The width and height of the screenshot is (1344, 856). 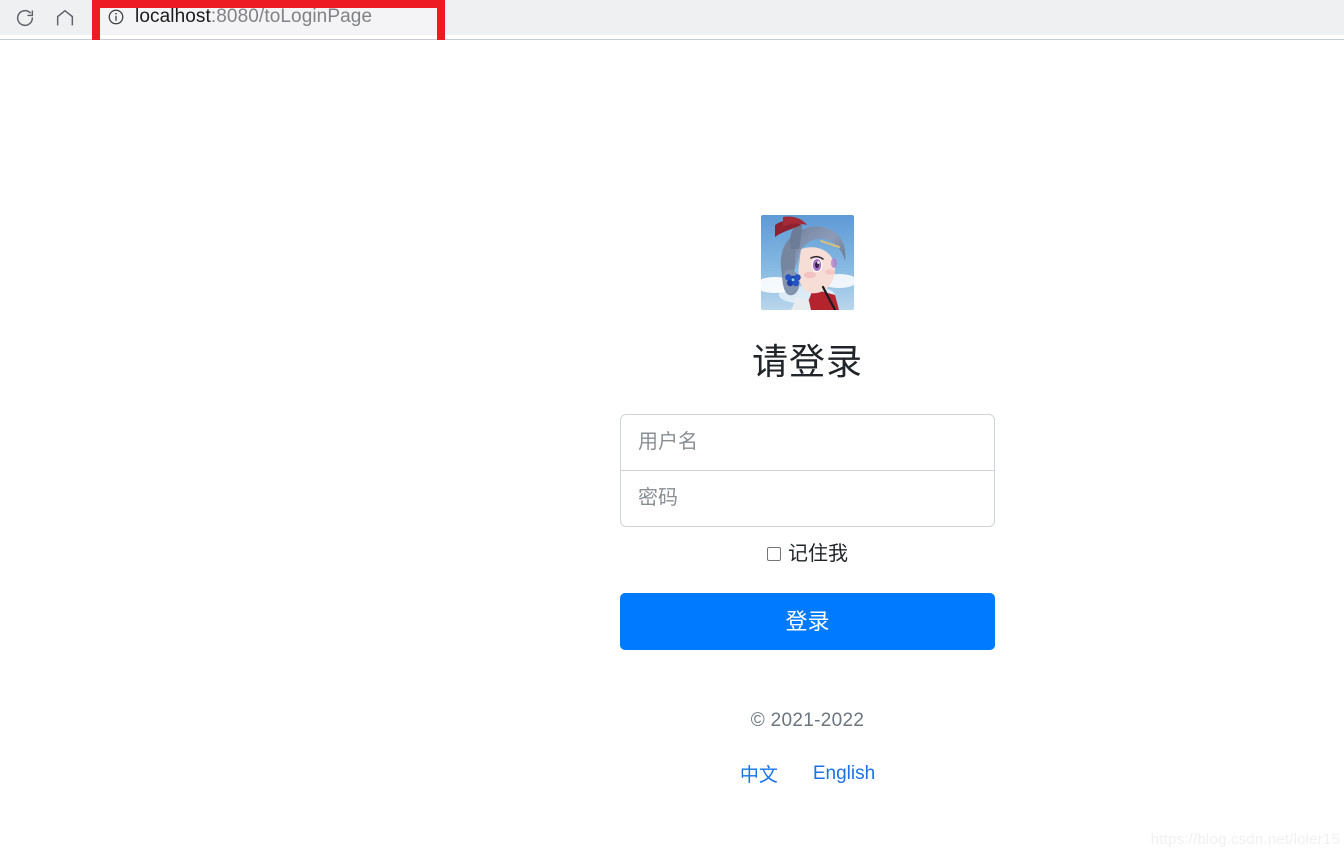 What do you see at coordinates (807, 773) in the screenshot?
I see `language-switcher: 中文 English` at bounding box center [807, 773].